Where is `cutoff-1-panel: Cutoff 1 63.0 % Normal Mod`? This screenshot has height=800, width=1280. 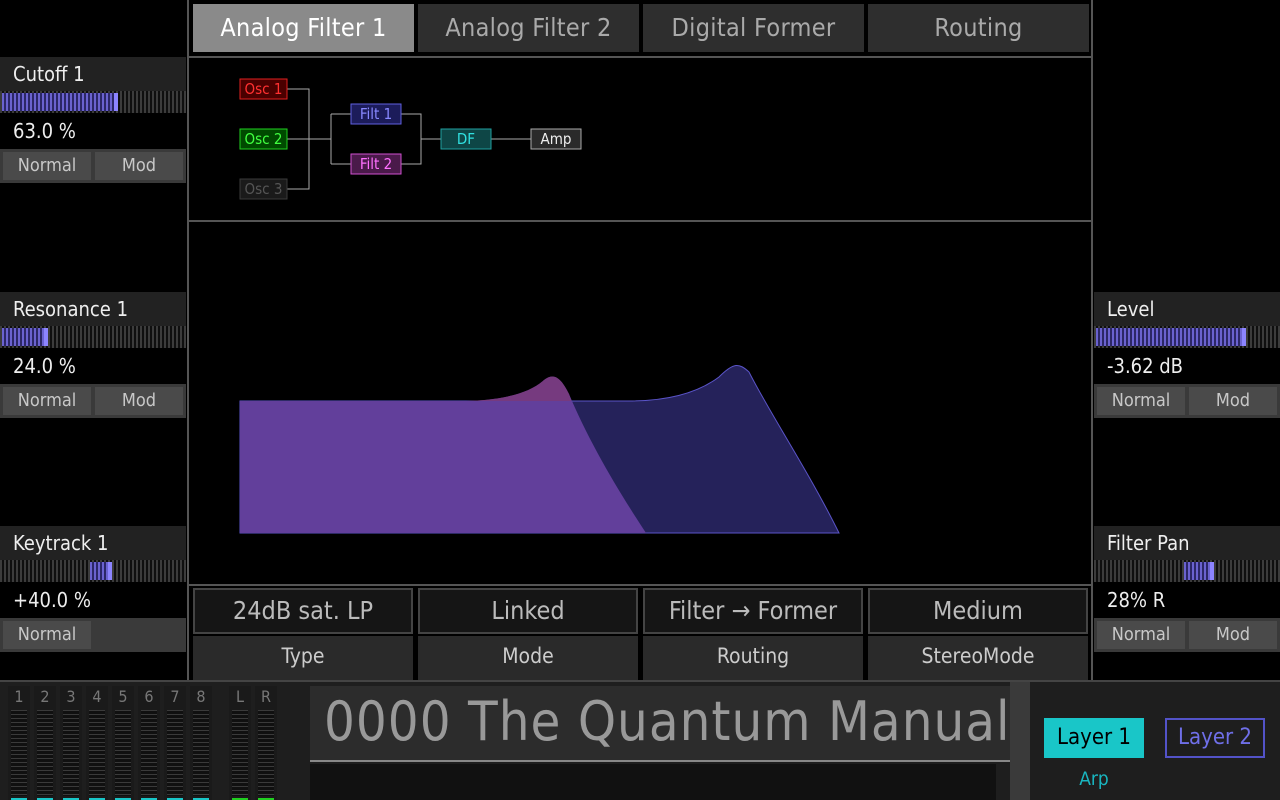
cutoff-1-panel: Cutoff 1 63.0 % Normal Mod is located at coordinates (93, 120).